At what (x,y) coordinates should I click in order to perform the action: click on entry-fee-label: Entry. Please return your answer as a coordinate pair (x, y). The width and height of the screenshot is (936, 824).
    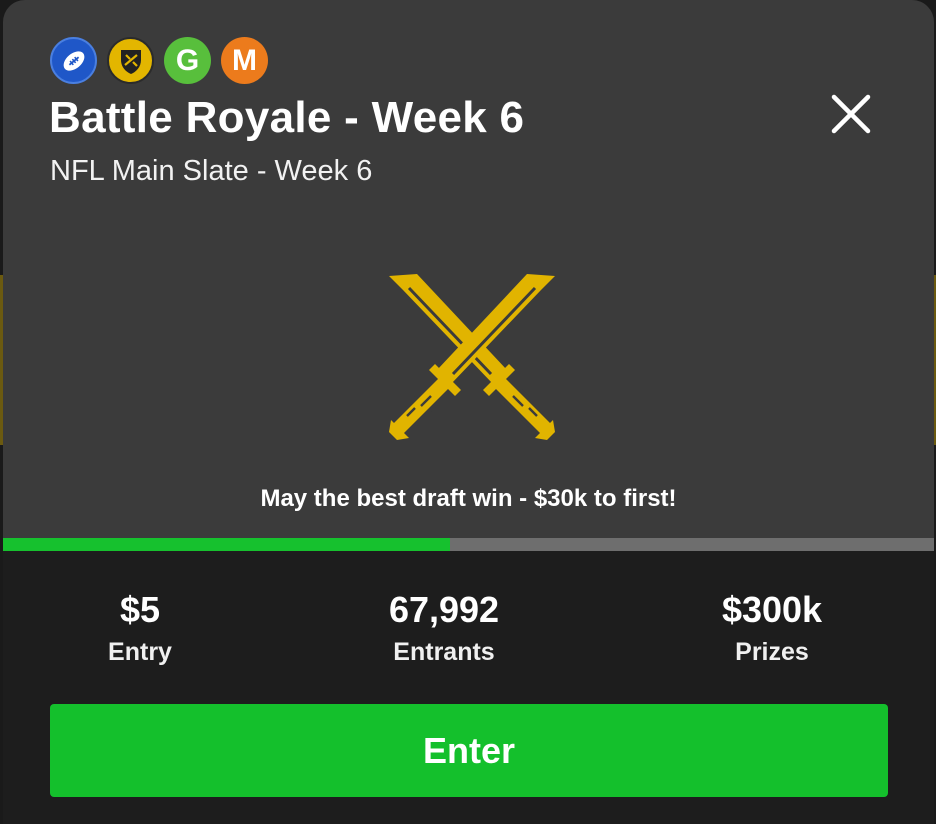
    Looking at the image, I should click on (140, 652).